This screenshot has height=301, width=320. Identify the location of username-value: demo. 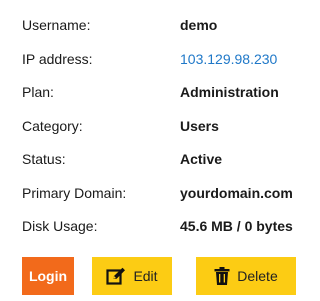
(199, 25).